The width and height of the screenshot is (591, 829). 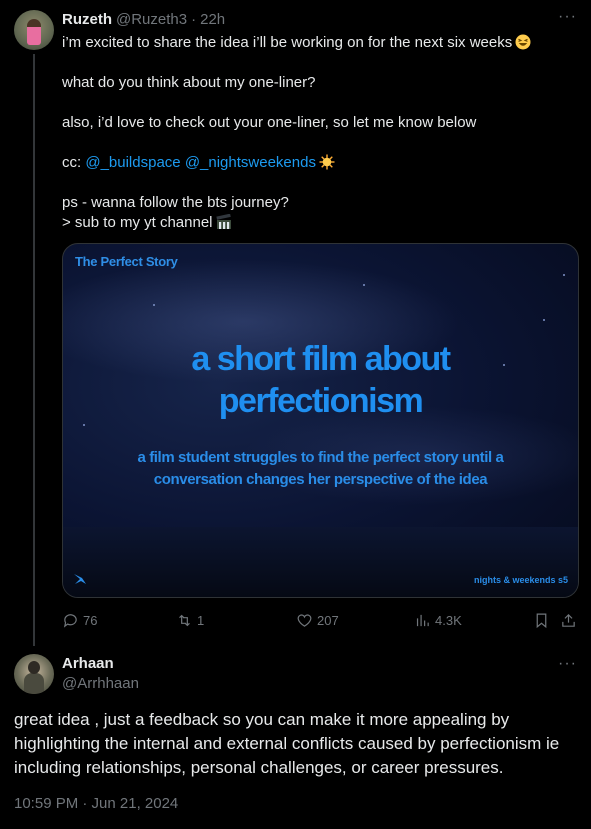 I want to click on views-count: 4.3K, so click(x=448, y=620).